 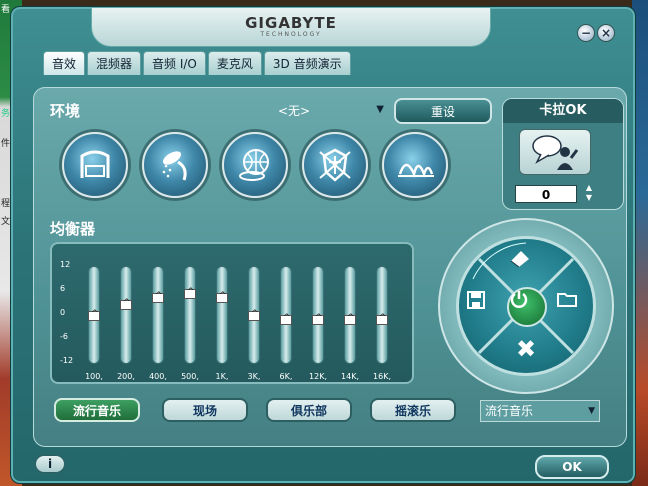 I want to click on eq-frequency-label: 500,, so click(x=190, y=376).